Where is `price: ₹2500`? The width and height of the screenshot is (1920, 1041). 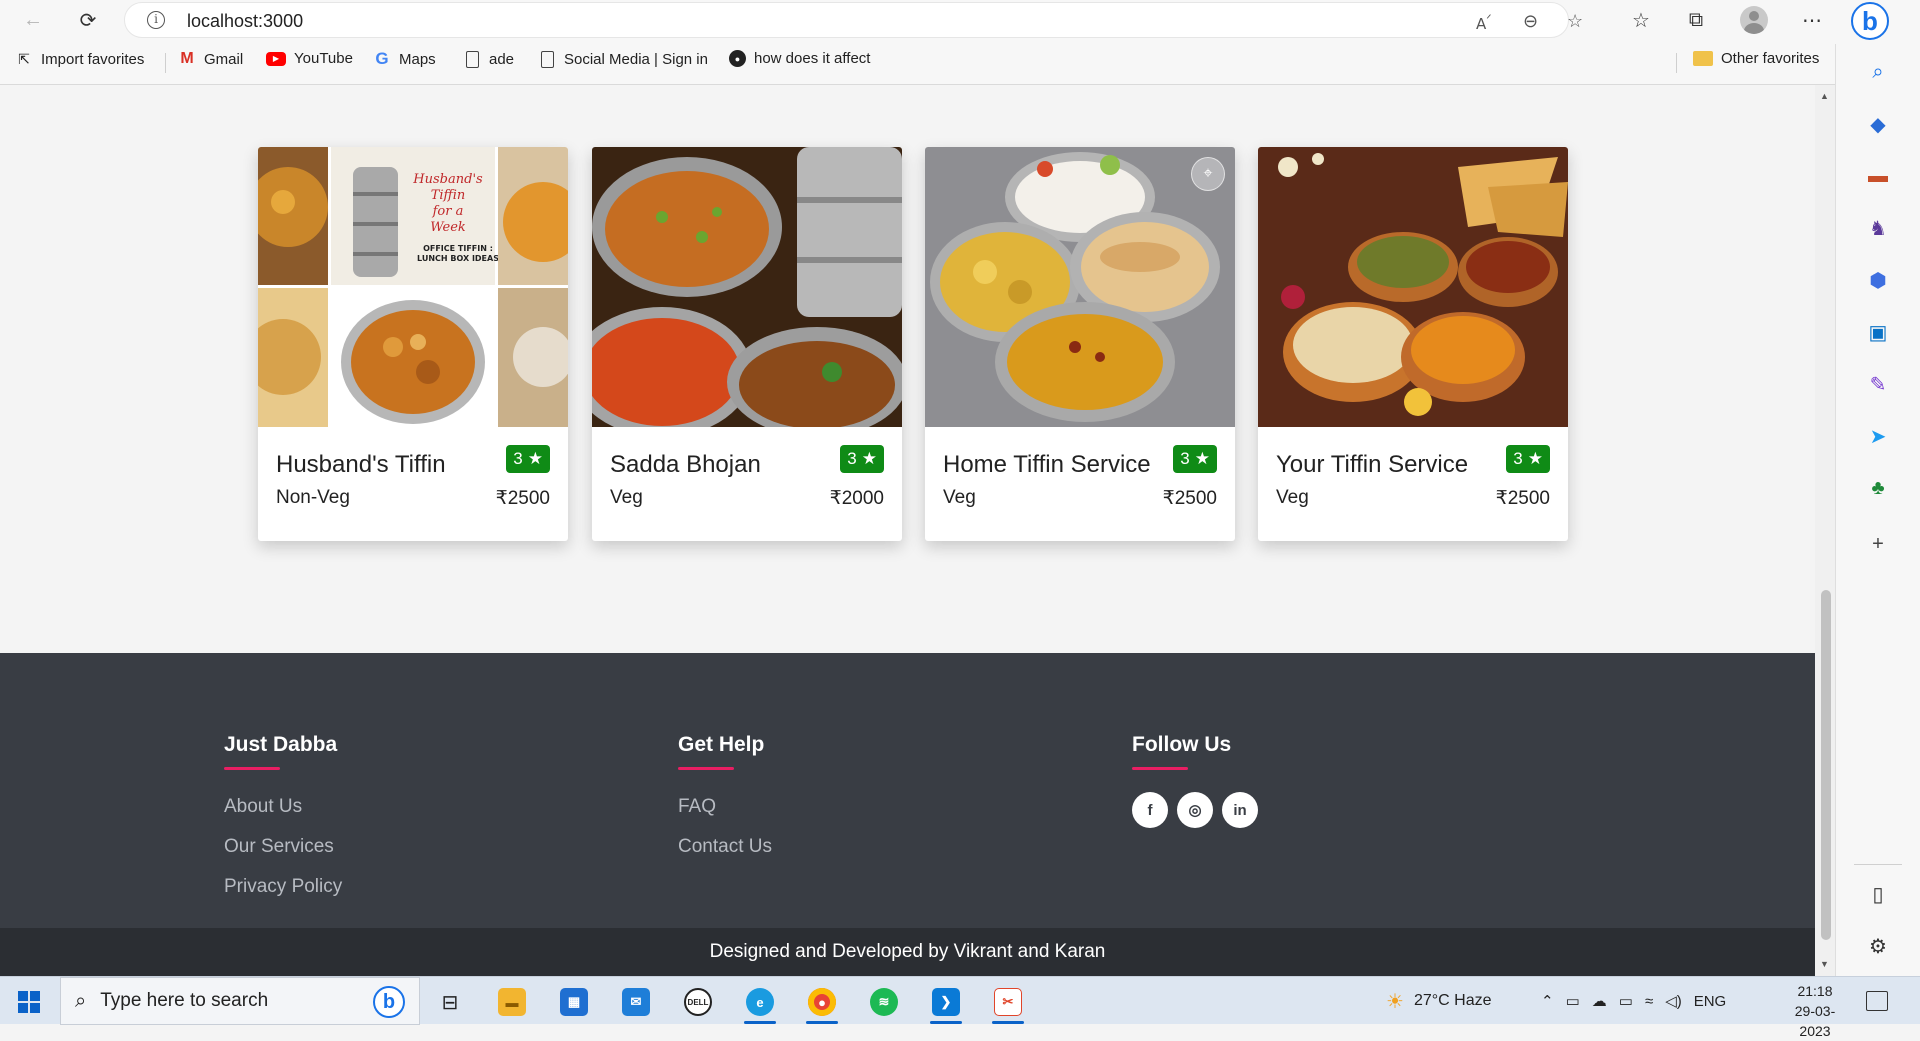 price: ₹2500 is located at coordinates (1522, 498).